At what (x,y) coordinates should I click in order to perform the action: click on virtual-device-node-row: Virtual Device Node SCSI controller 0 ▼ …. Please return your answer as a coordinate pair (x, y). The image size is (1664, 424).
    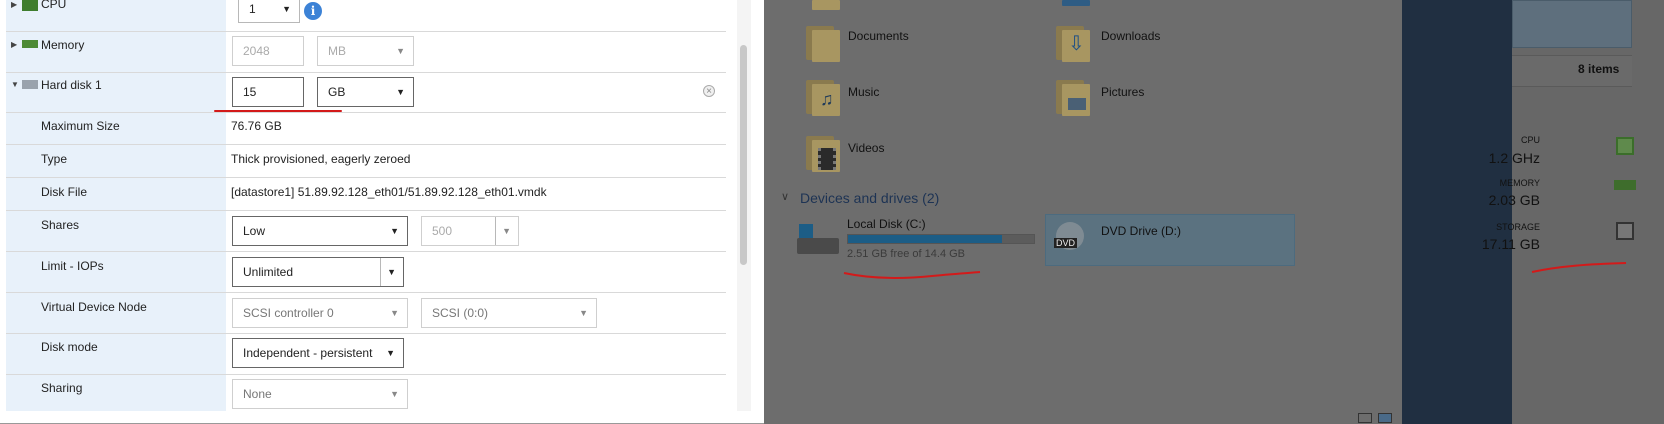
    Looking at the image, I should click on (366, 313).